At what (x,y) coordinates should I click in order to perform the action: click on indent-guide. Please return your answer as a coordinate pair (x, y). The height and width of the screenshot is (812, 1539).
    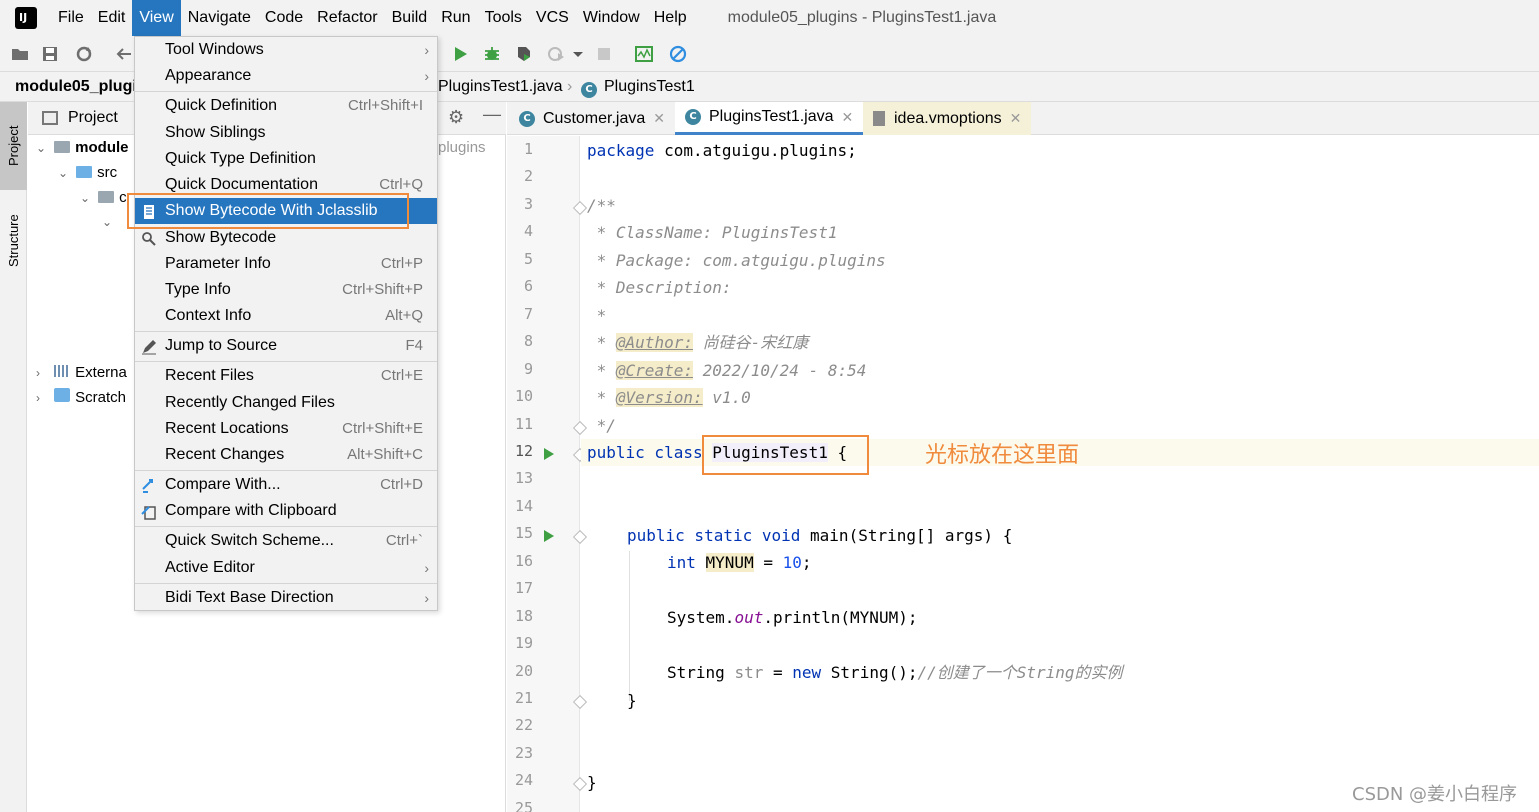
    Looking at the image, I should click on (629, 626).